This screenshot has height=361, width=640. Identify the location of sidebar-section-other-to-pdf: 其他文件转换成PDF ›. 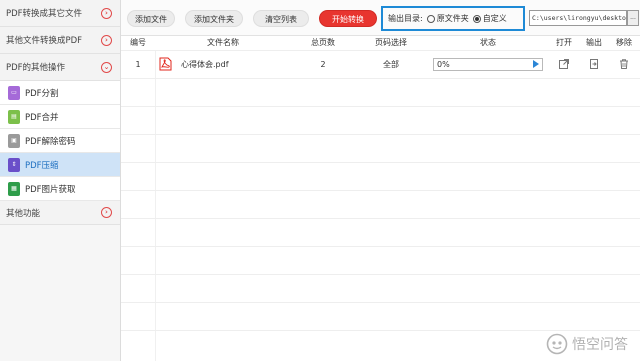
(60, 40).